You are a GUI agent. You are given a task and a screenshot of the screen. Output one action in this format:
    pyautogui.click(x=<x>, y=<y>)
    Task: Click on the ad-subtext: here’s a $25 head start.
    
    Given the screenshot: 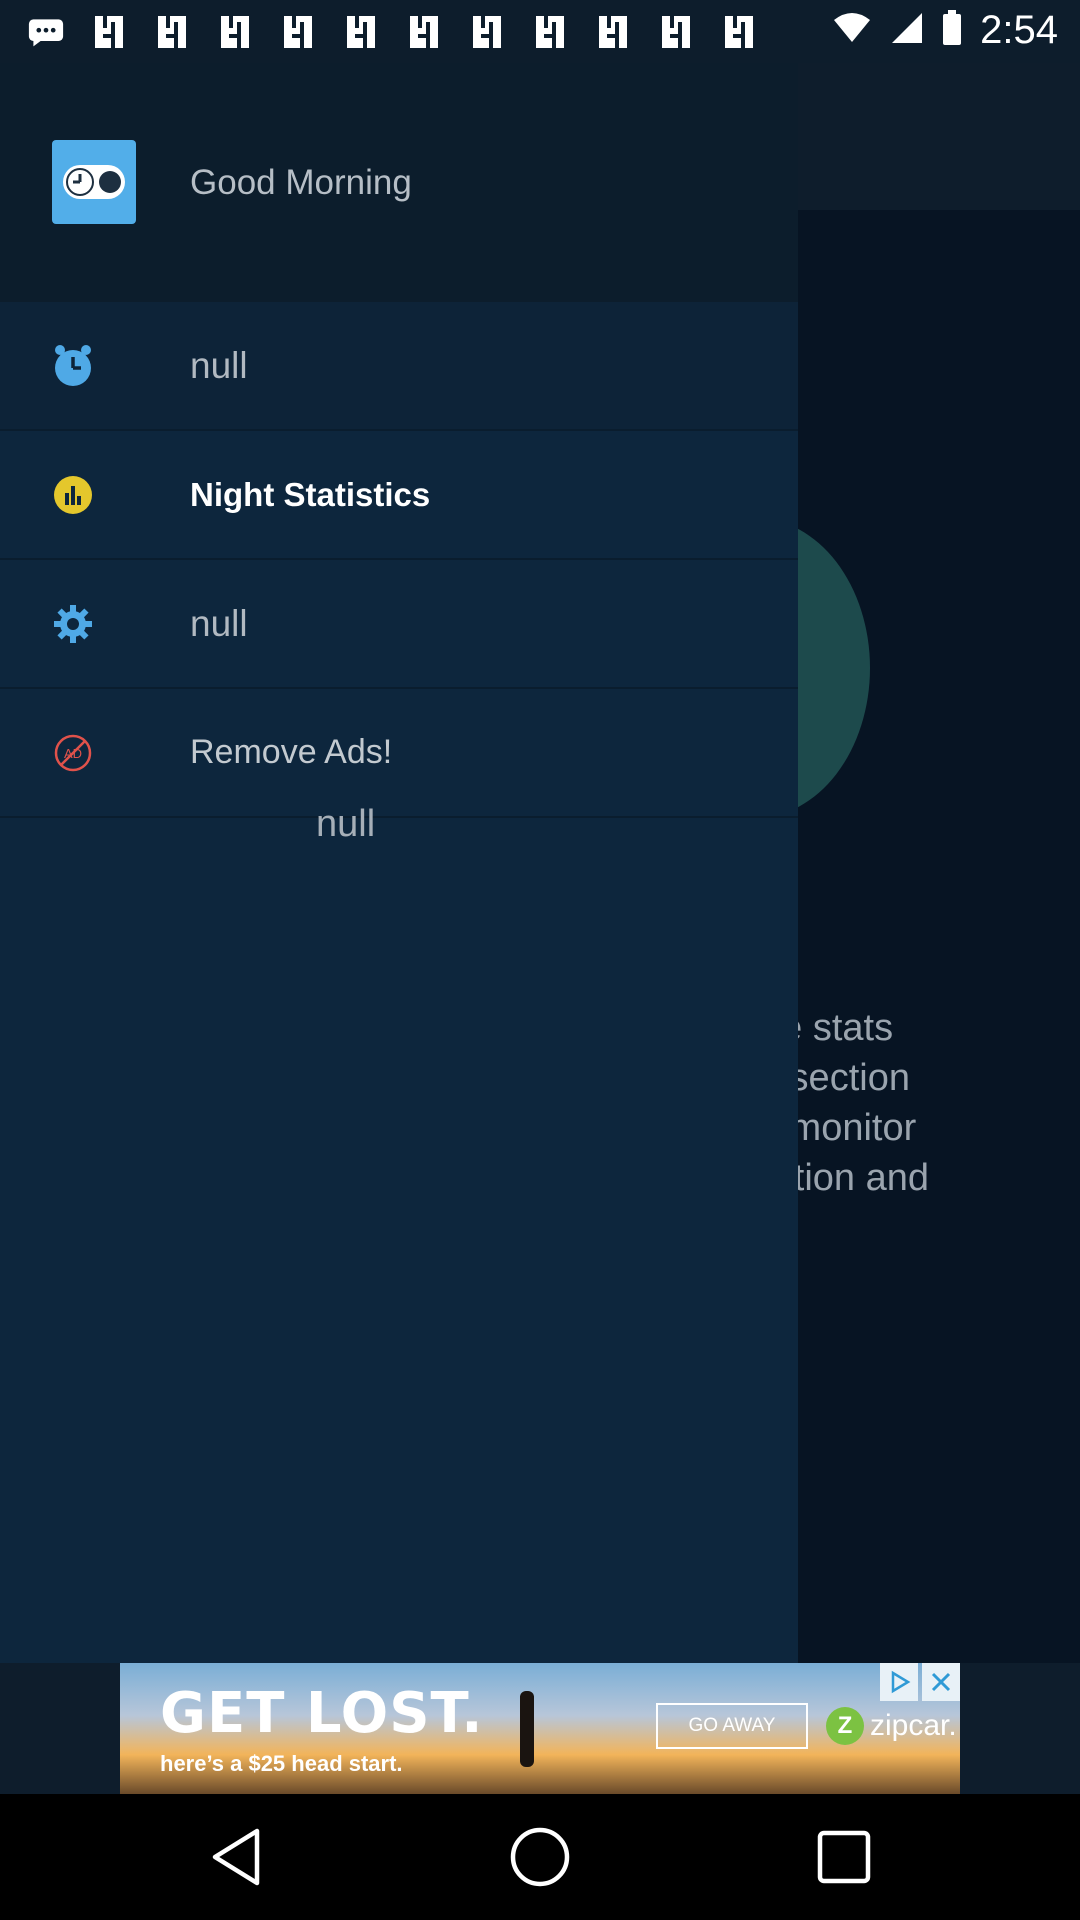 What is the action you would take?
    pyautogui.click(x=281, y=1763)
    